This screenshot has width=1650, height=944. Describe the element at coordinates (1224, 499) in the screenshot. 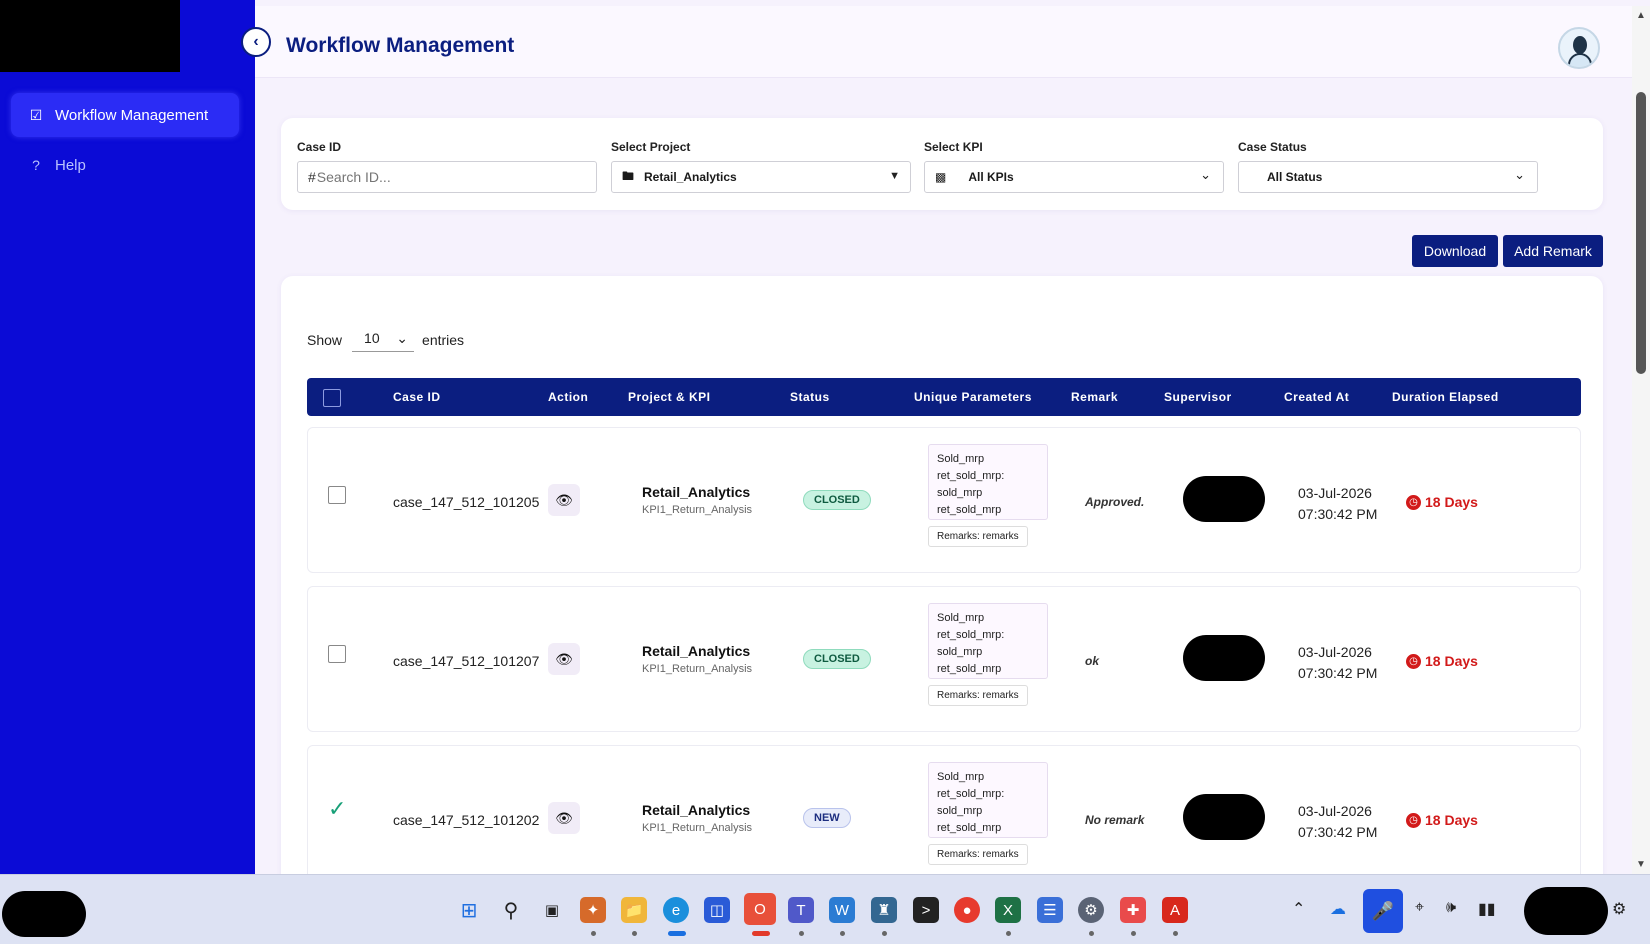

I see `supervisor-redacted` at that location.